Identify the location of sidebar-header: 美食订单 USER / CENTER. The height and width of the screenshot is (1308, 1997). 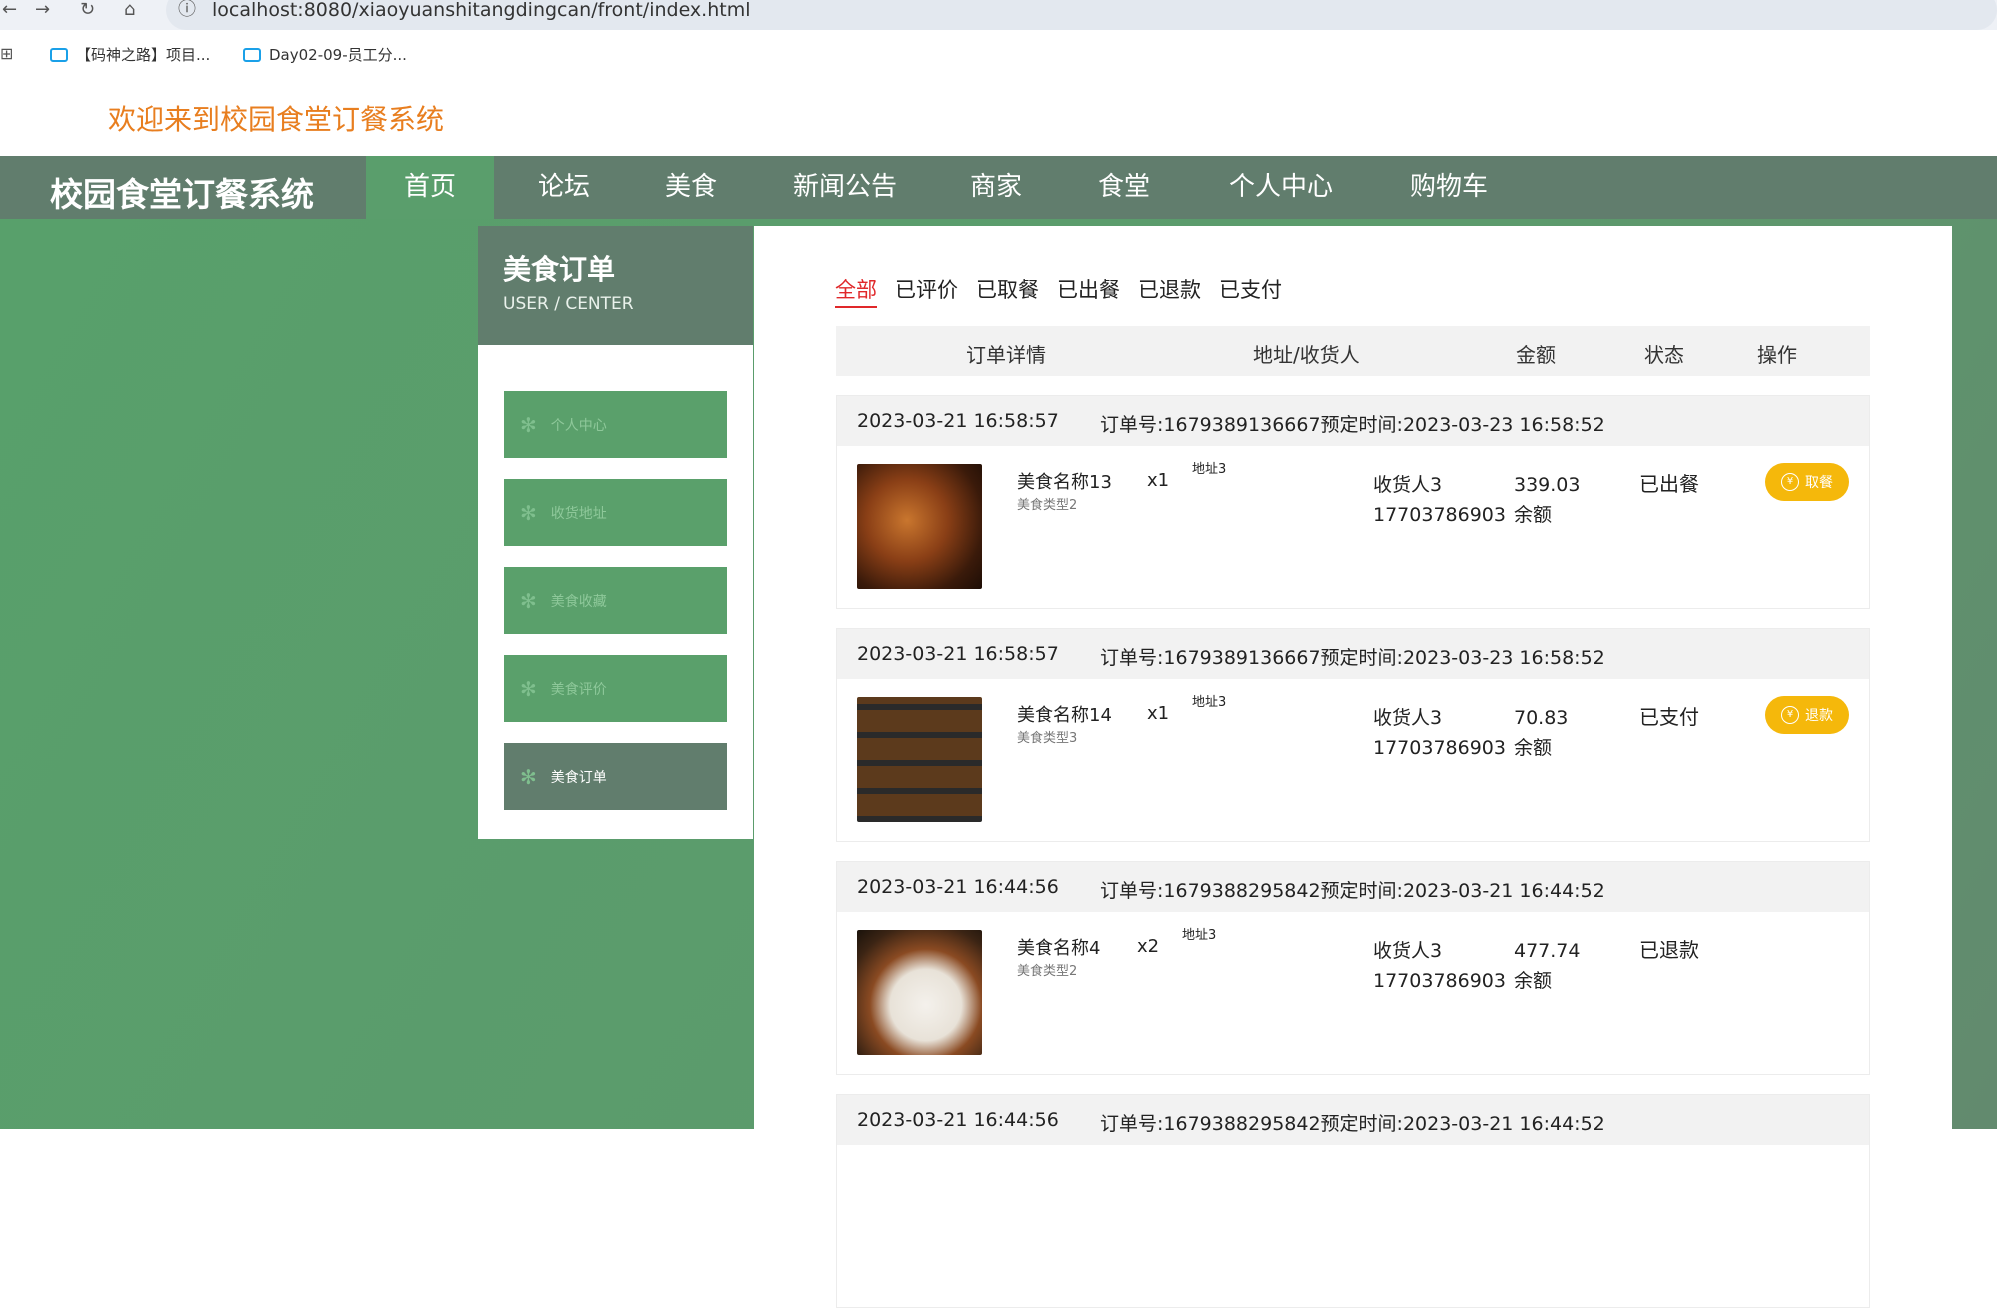
(615, 285).